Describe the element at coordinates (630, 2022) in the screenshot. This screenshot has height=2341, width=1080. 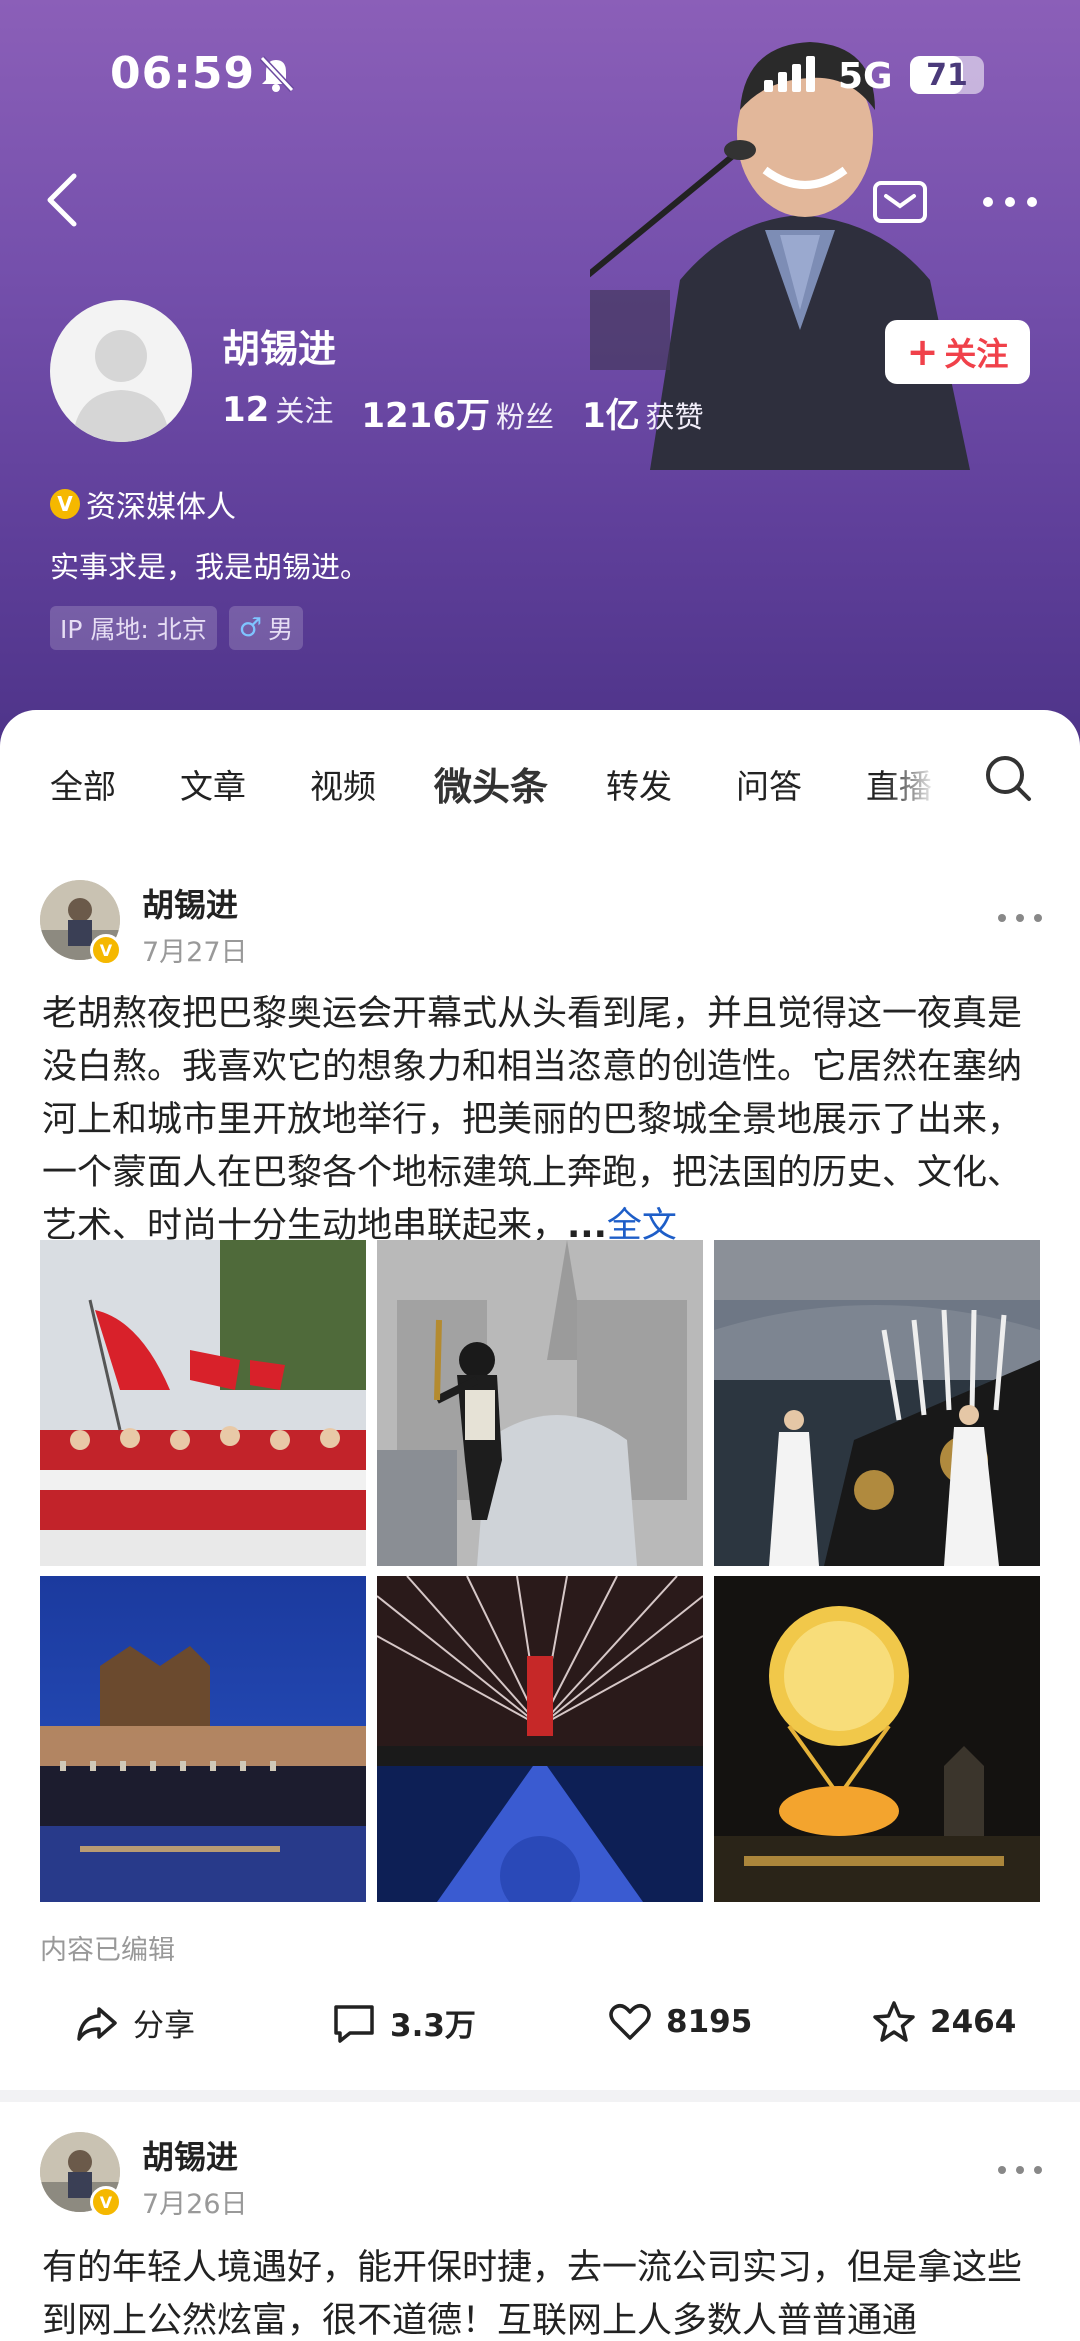
I see `heart-icon` at that location.